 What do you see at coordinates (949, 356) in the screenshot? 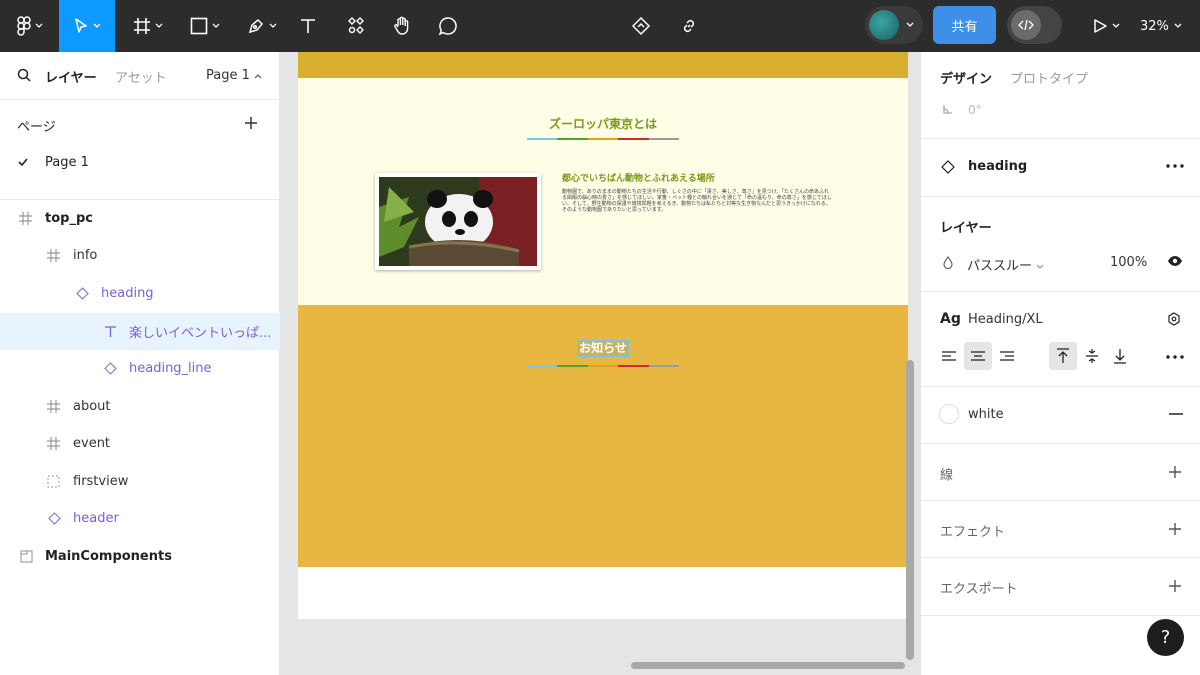
I see `align-left-button` at bounding box center [949, 356].